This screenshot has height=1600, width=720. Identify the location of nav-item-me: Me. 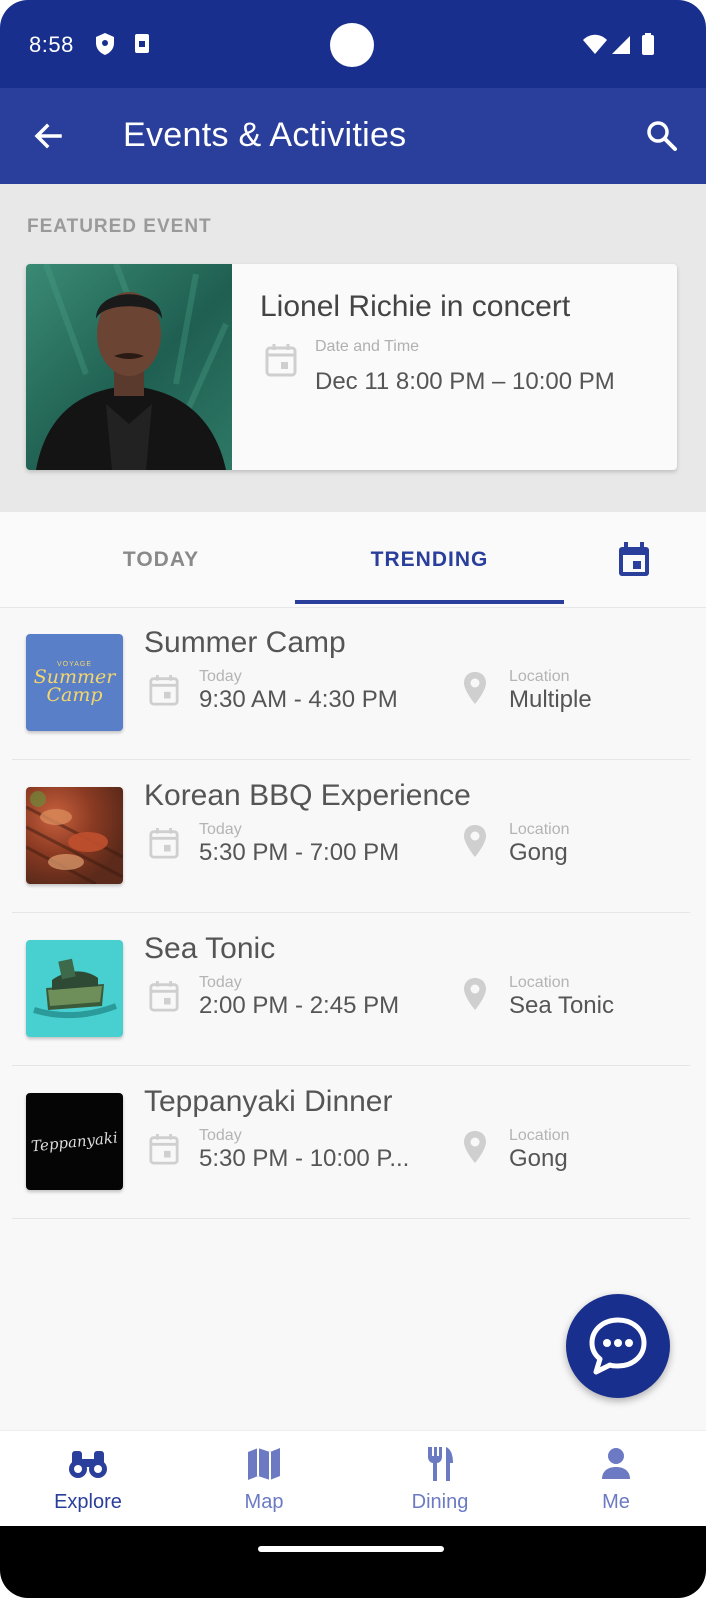
(616, 1479).